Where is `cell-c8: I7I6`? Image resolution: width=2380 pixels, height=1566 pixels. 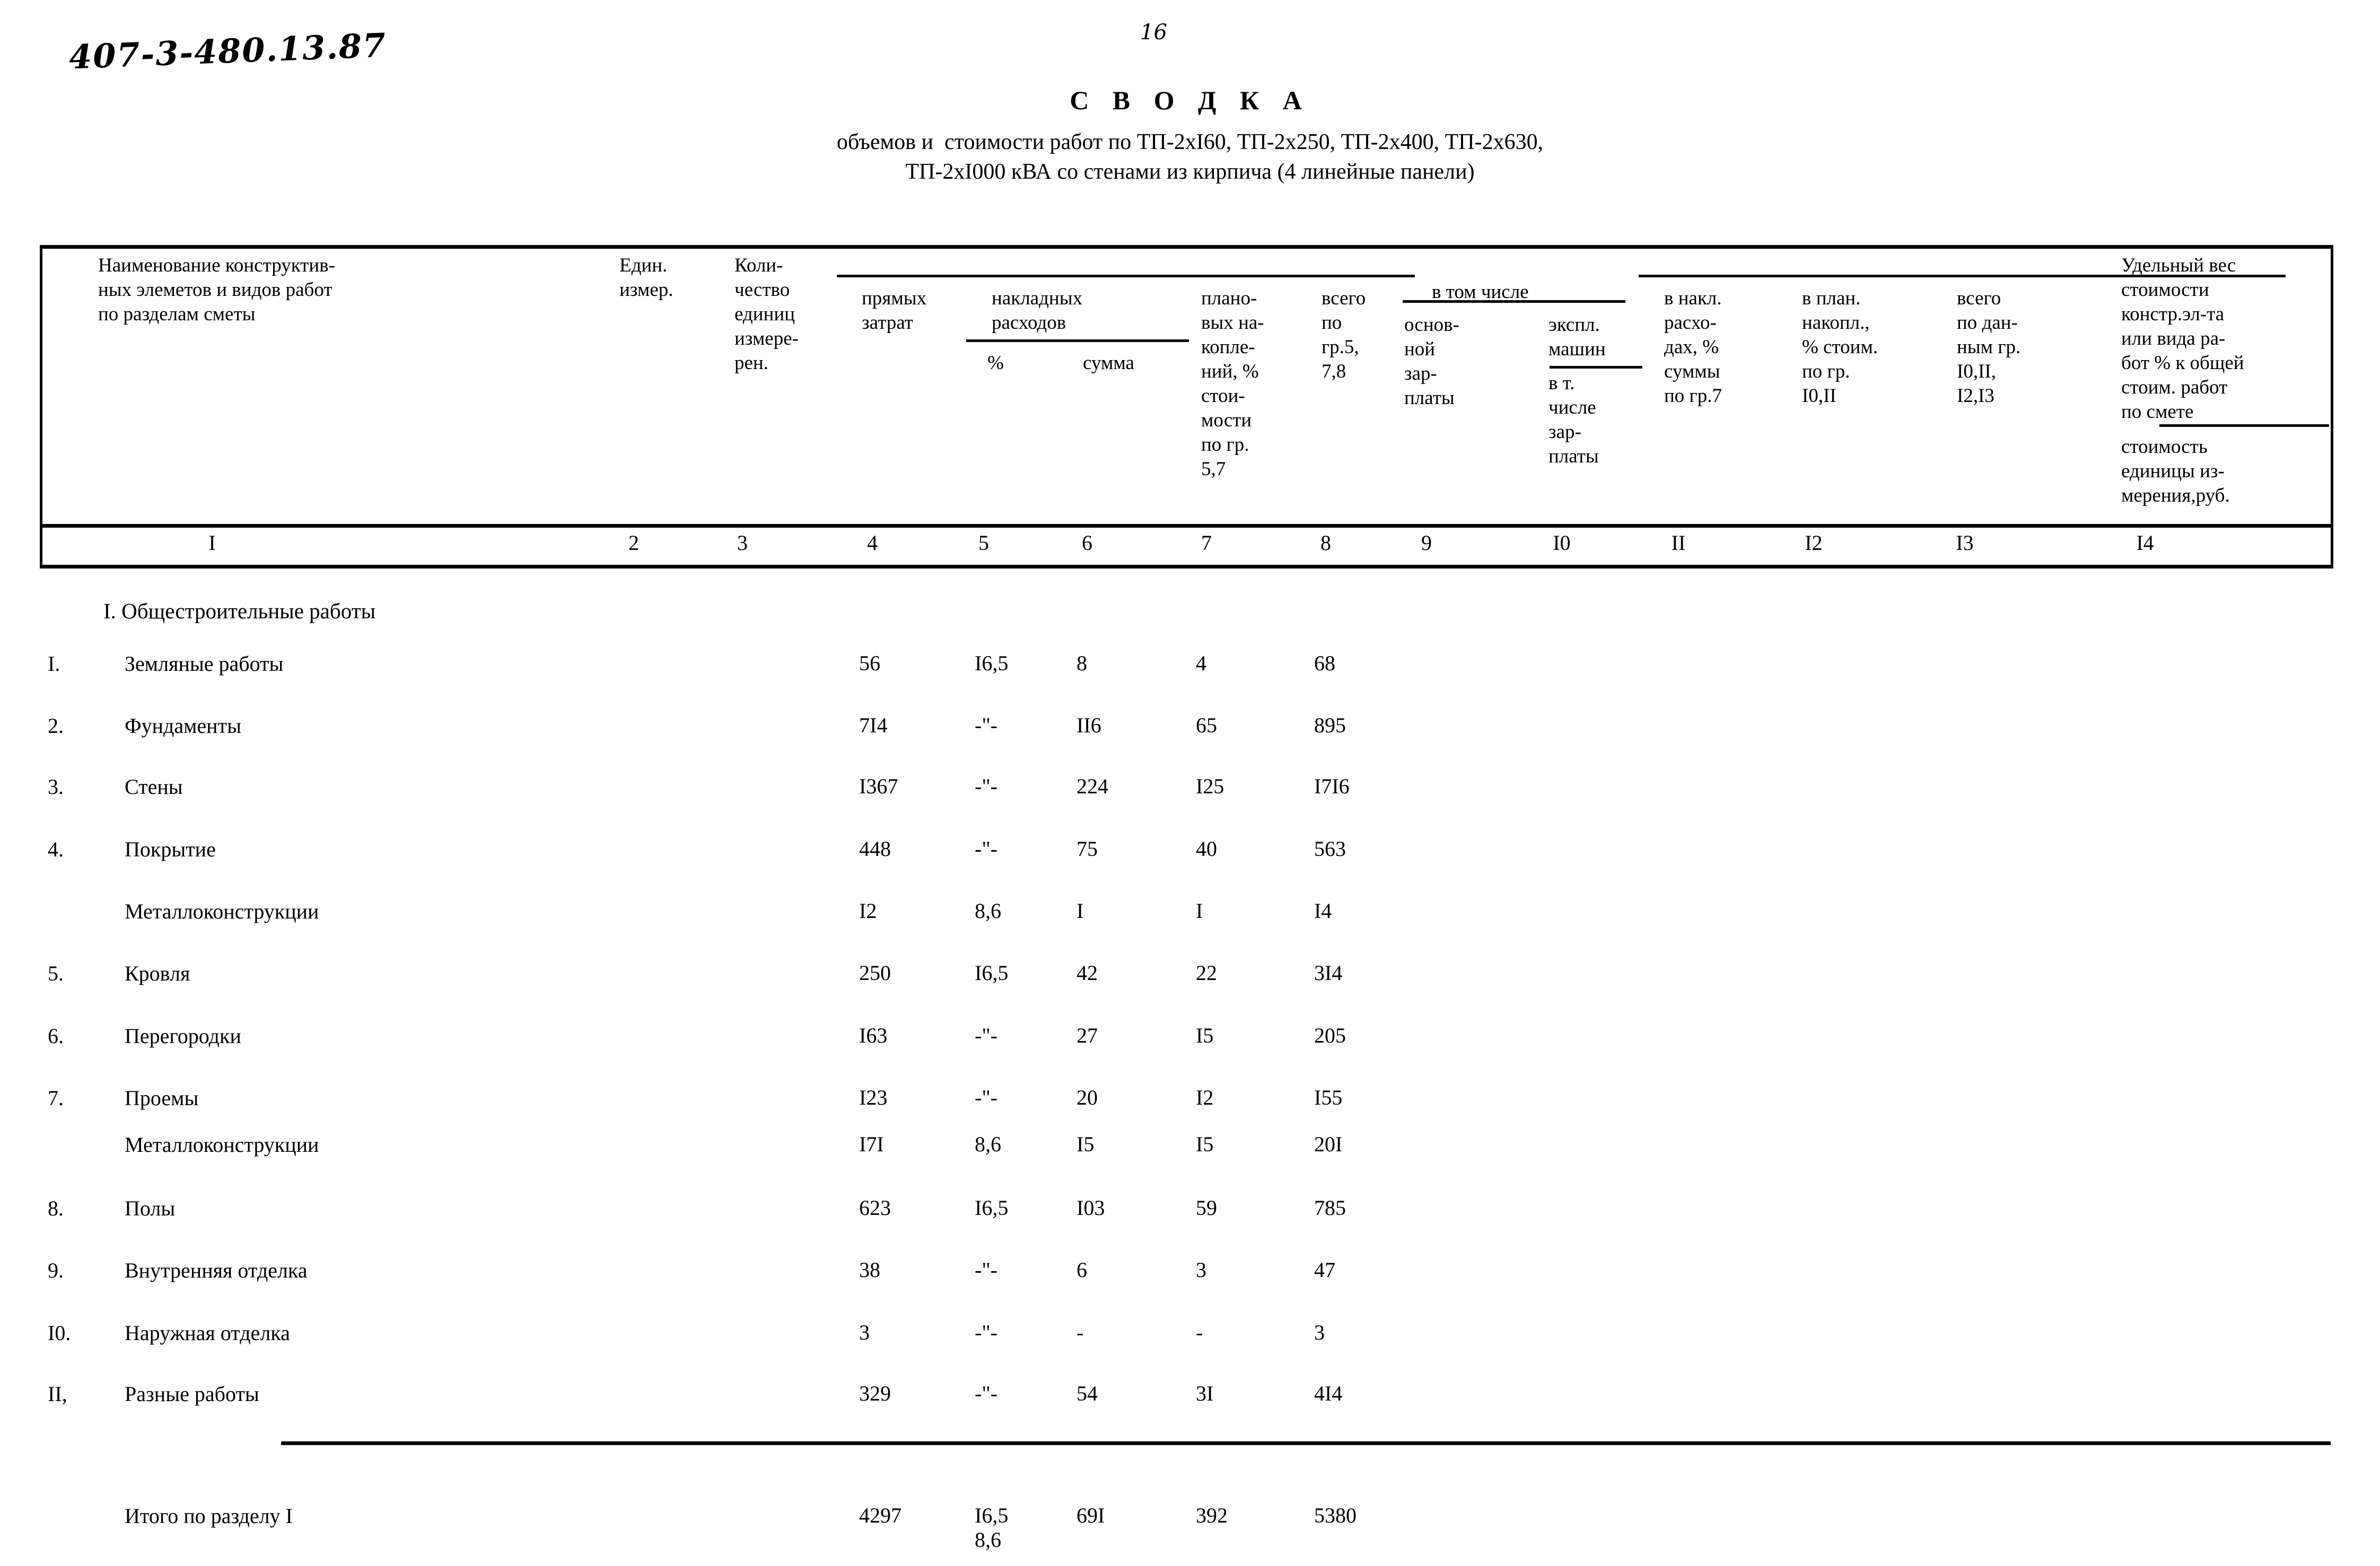 cell-c8: I7I6 is located at coordinates (1332, 786).